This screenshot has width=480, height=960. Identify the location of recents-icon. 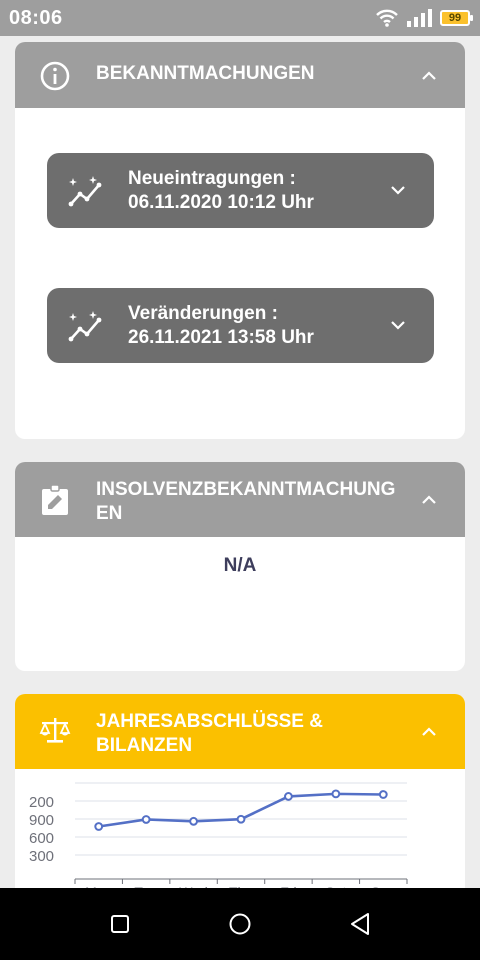
(120, 924).